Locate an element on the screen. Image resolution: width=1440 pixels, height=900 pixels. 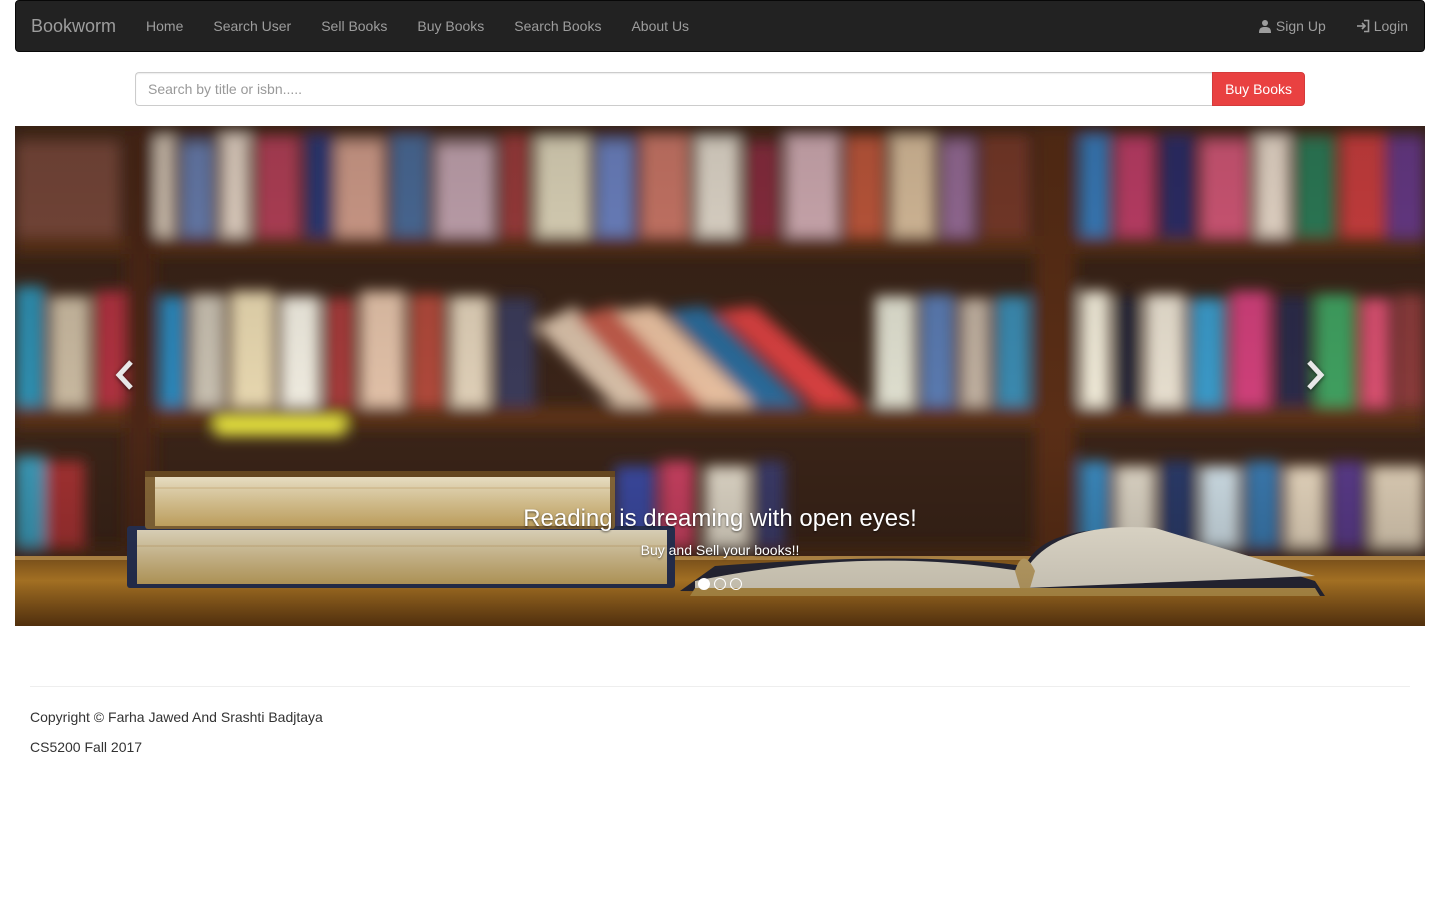
nav-item-search-books: Search Books is located at coordinates (557, 26).